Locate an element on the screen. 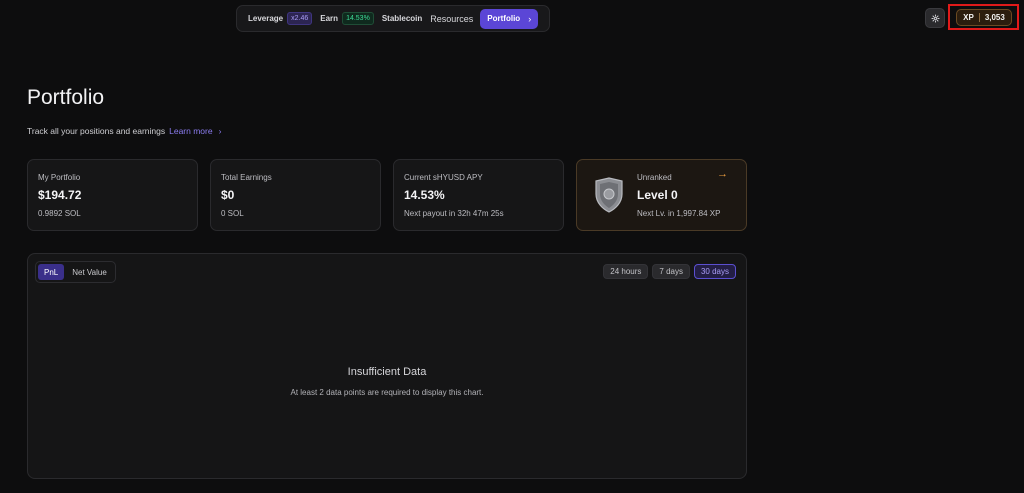 The width and height of the screenshot is (1024, 493). nav-portfolio-label: Portfolio is located at coordinates (504, 18).